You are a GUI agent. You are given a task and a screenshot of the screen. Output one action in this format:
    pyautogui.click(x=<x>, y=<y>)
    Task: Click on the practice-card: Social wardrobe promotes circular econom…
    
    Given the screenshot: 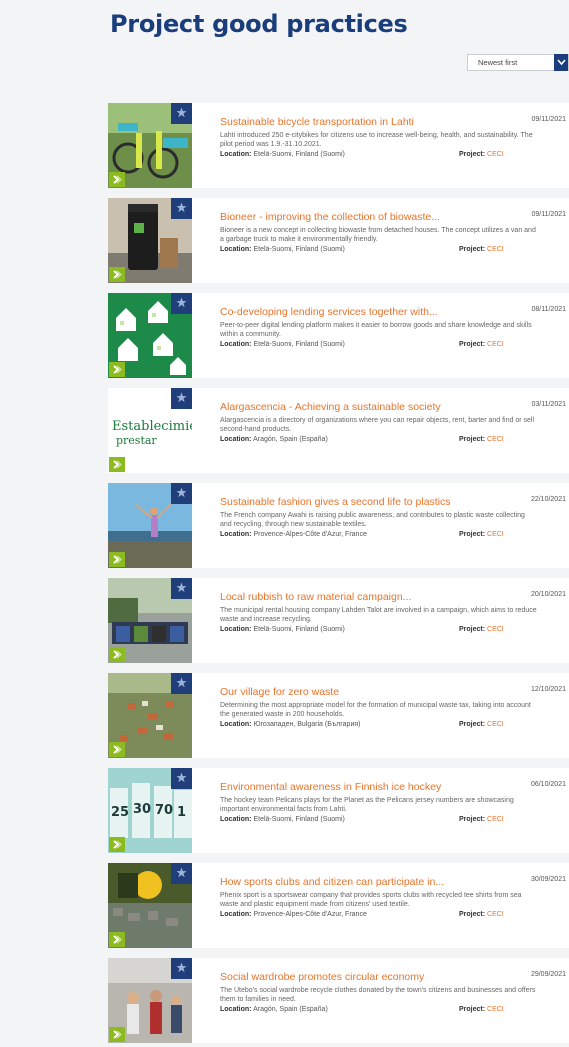 What is the action you would take?
    pyautogui.click(x=338, y=1000)
    